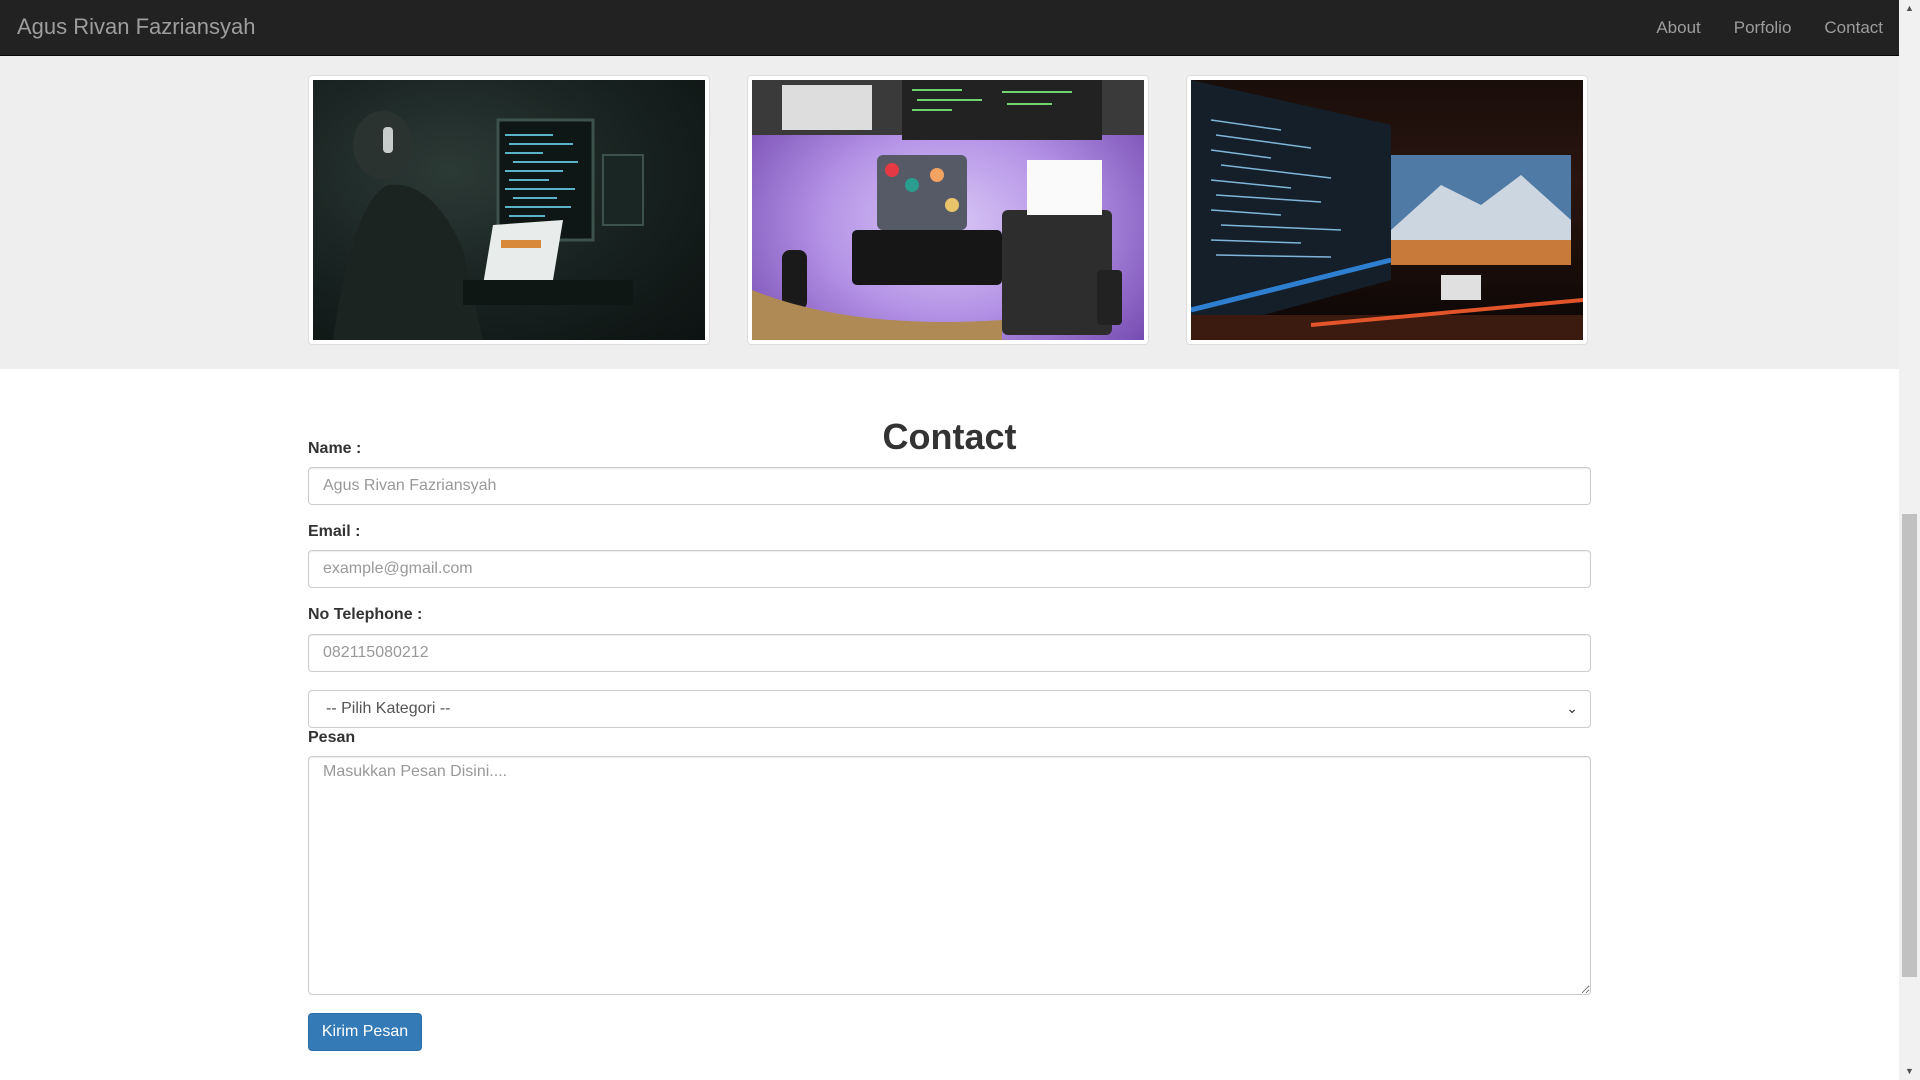 This screenshot has width=1920, height=1080. I want to click on portfolio-image-hacker, so click(509, 210).